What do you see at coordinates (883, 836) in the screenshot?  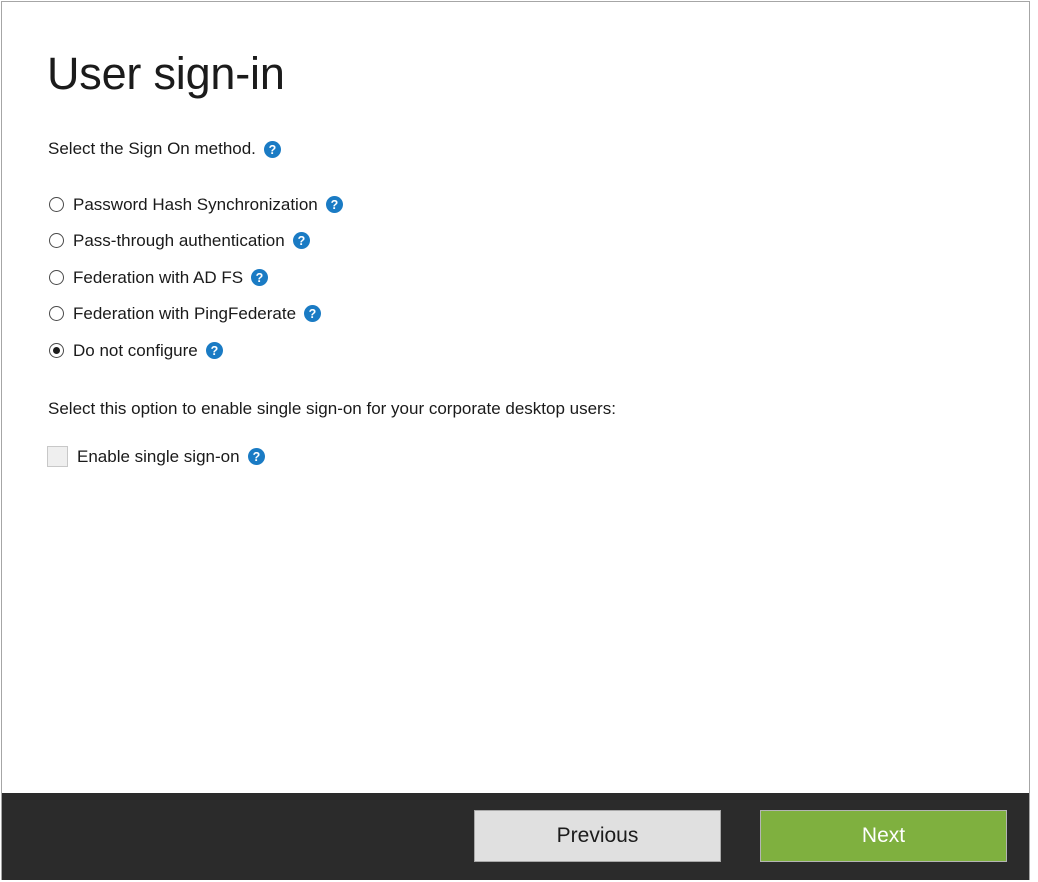 I see `next-button: Next` at bounding box center [883, 836].